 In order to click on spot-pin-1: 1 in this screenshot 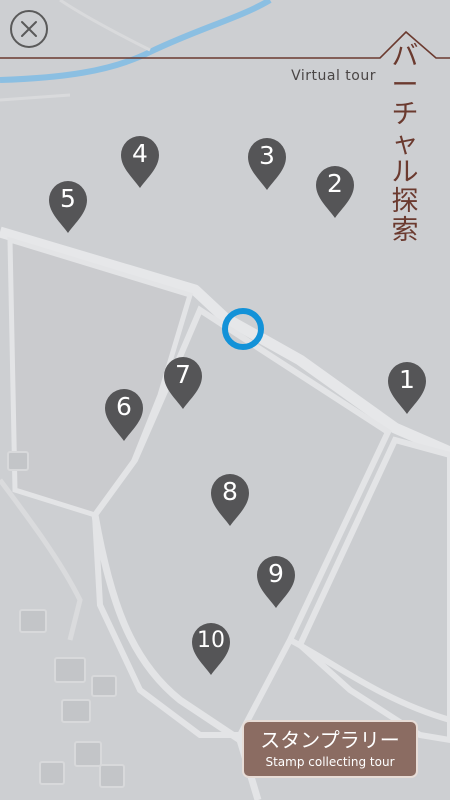, I will do `click(407, 388)`.